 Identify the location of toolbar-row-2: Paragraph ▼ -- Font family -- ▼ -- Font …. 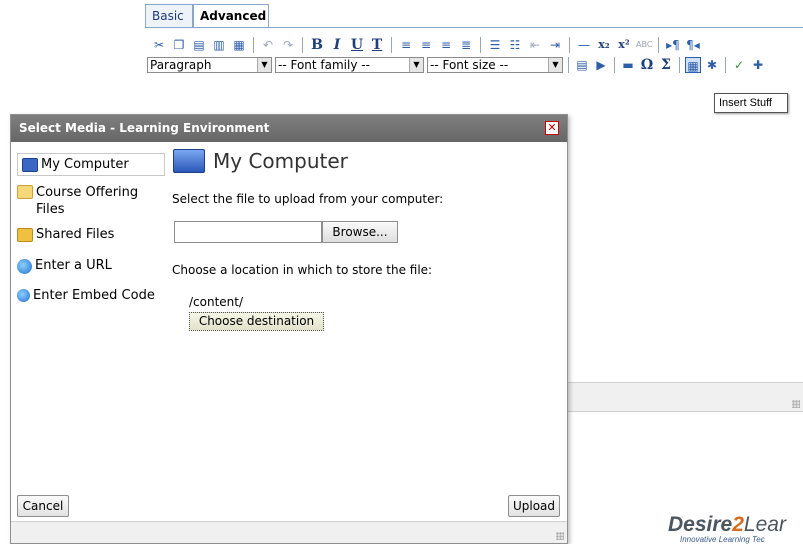
(475, 65).